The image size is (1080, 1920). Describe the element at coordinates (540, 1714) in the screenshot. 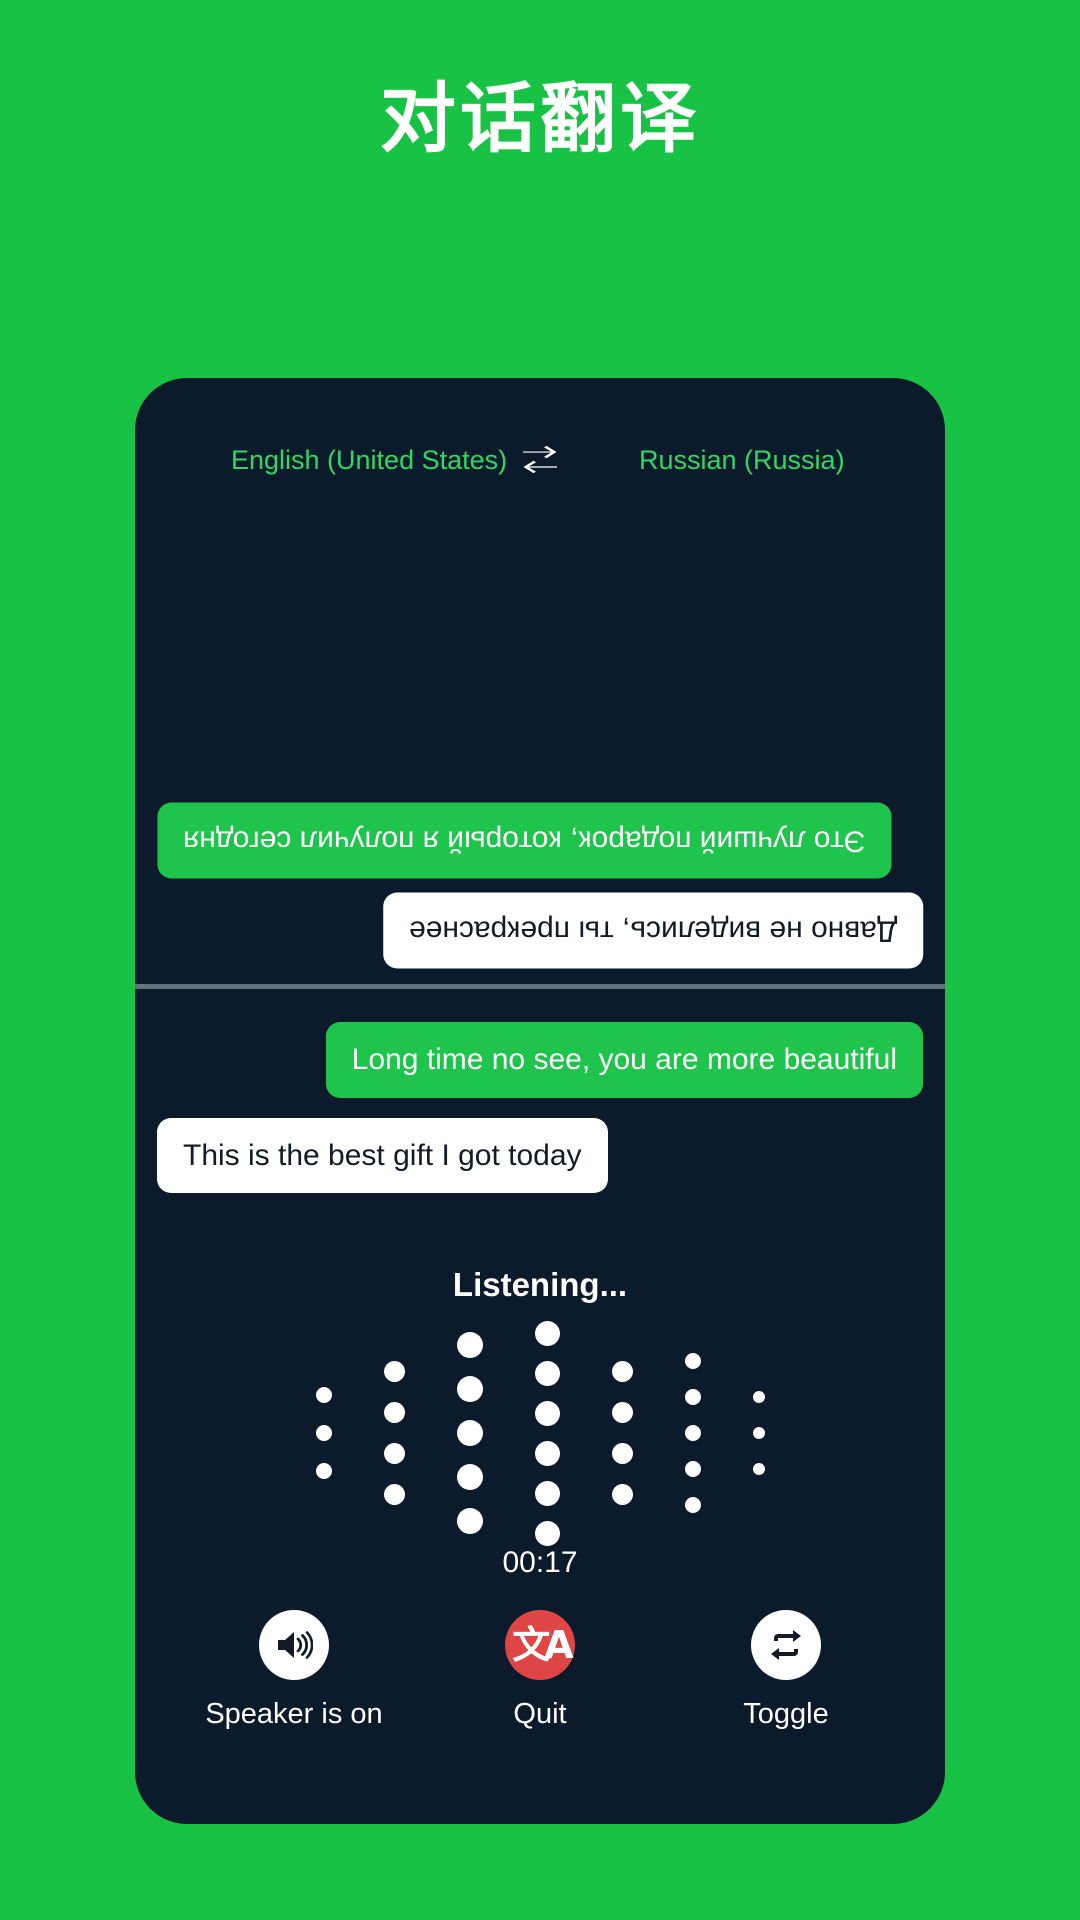

I see `quit-button-label: Quit` at that location.